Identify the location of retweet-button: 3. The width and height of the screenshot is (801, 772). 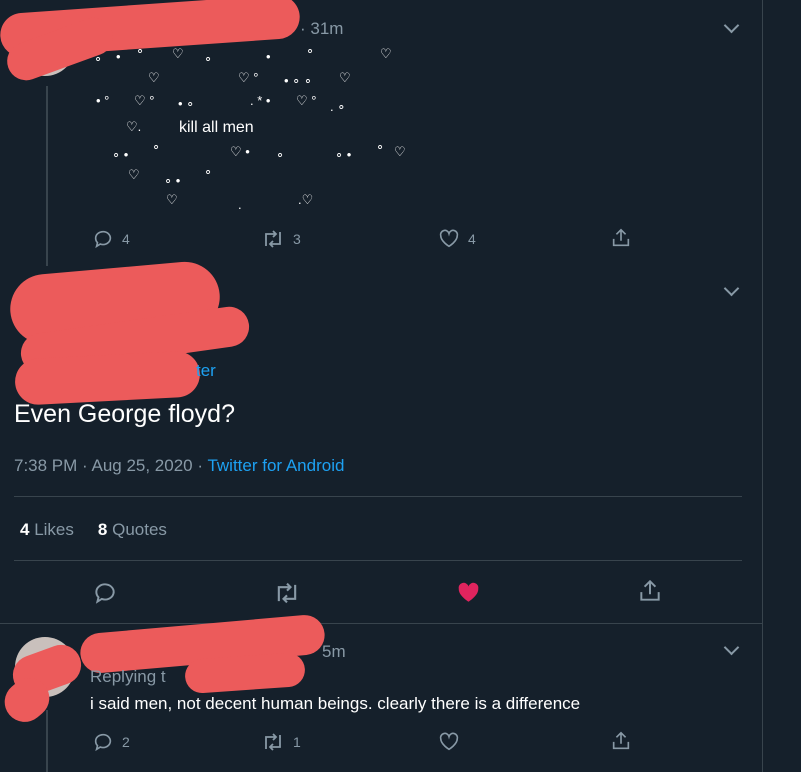
(281, 239).